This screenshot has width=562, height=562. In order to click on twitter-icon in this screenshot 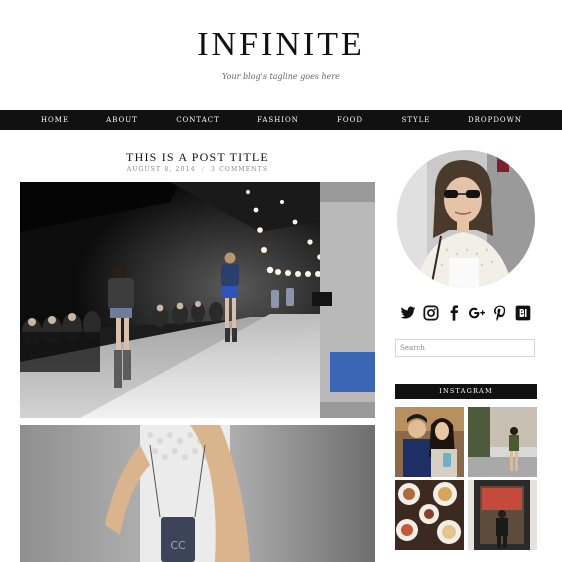, I will do `click(408, 313)`.